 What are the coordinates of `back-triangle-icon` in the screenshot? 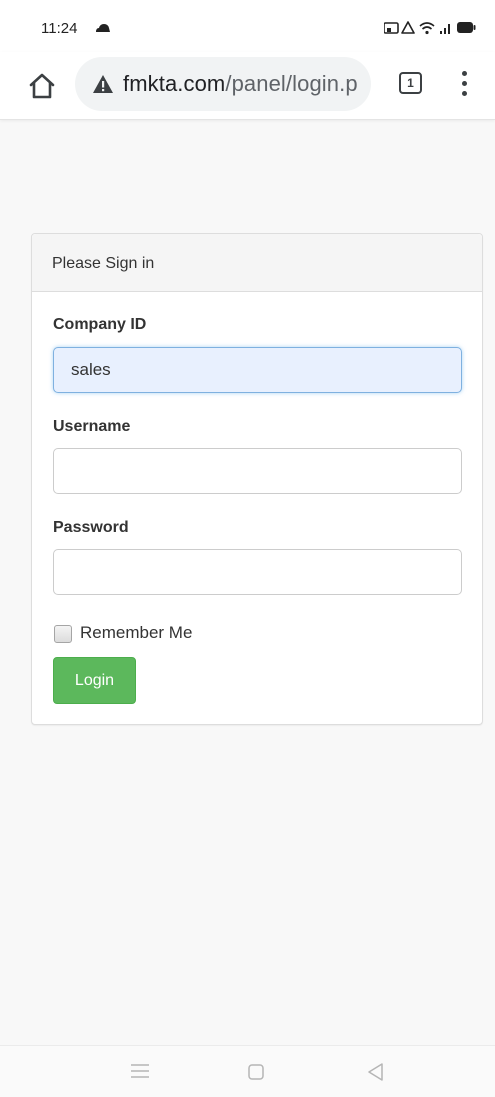 It's located at (375, 1072).